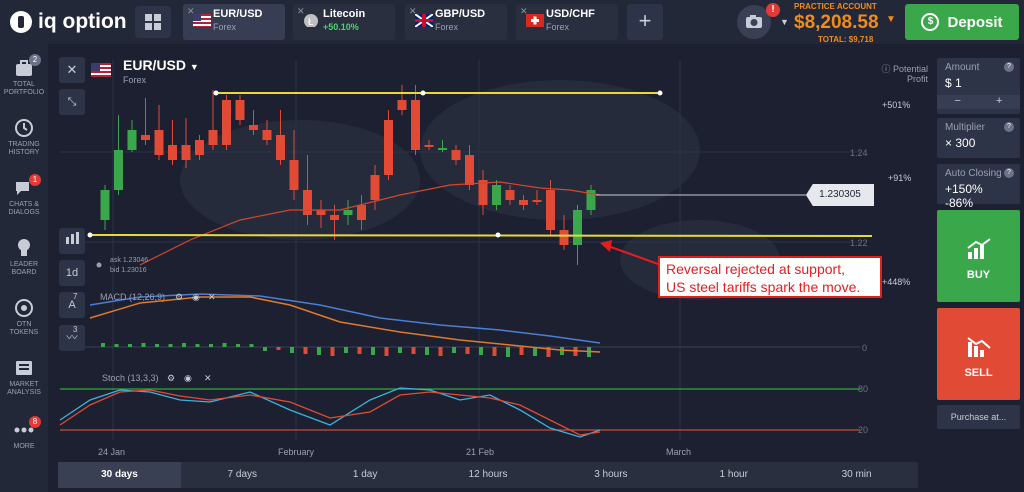 The image size is (1024, 492). What do you see at coordinates (570, 14) in the screenshot?
I see `tab-title: USD/CHF` at bounding box center [570, 14].